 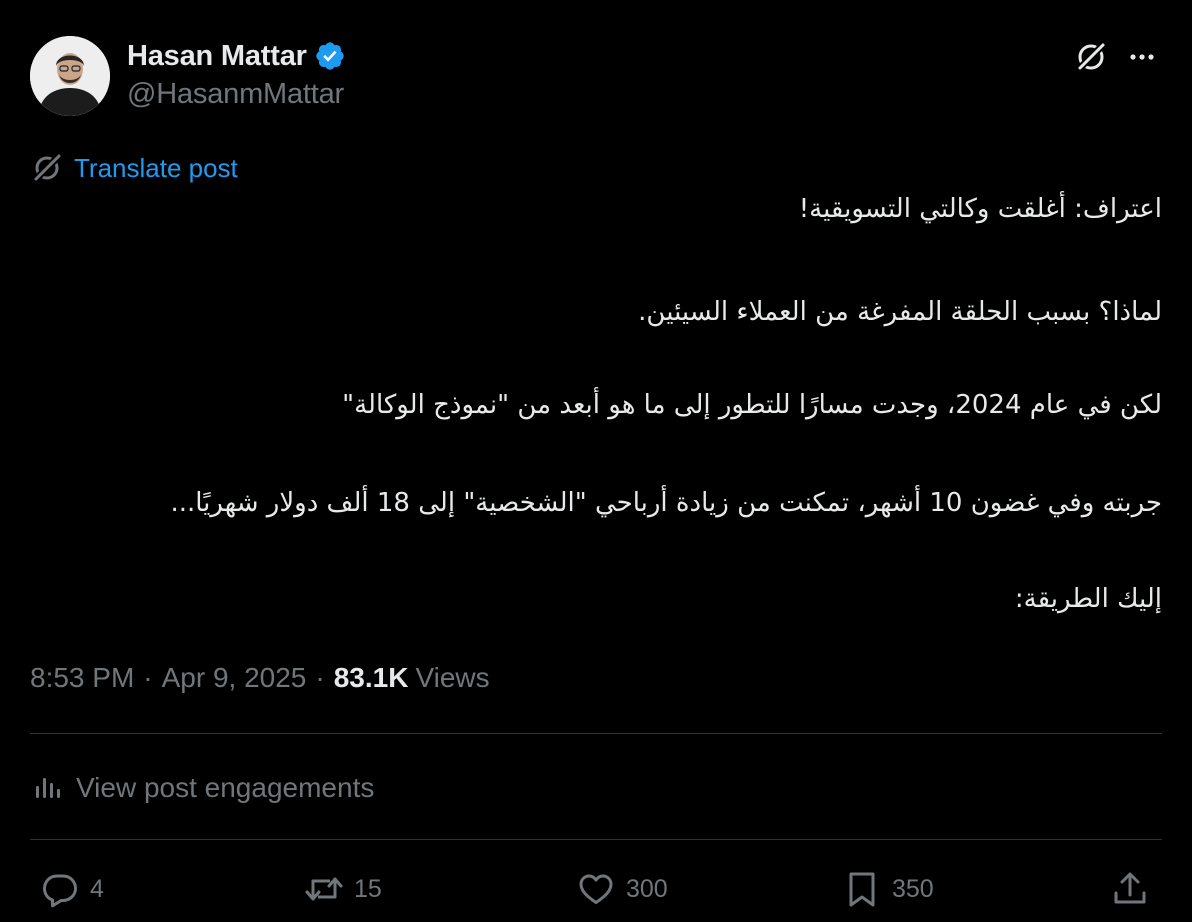 I want to click on reply-button: 4, so click(x=71, y=889).